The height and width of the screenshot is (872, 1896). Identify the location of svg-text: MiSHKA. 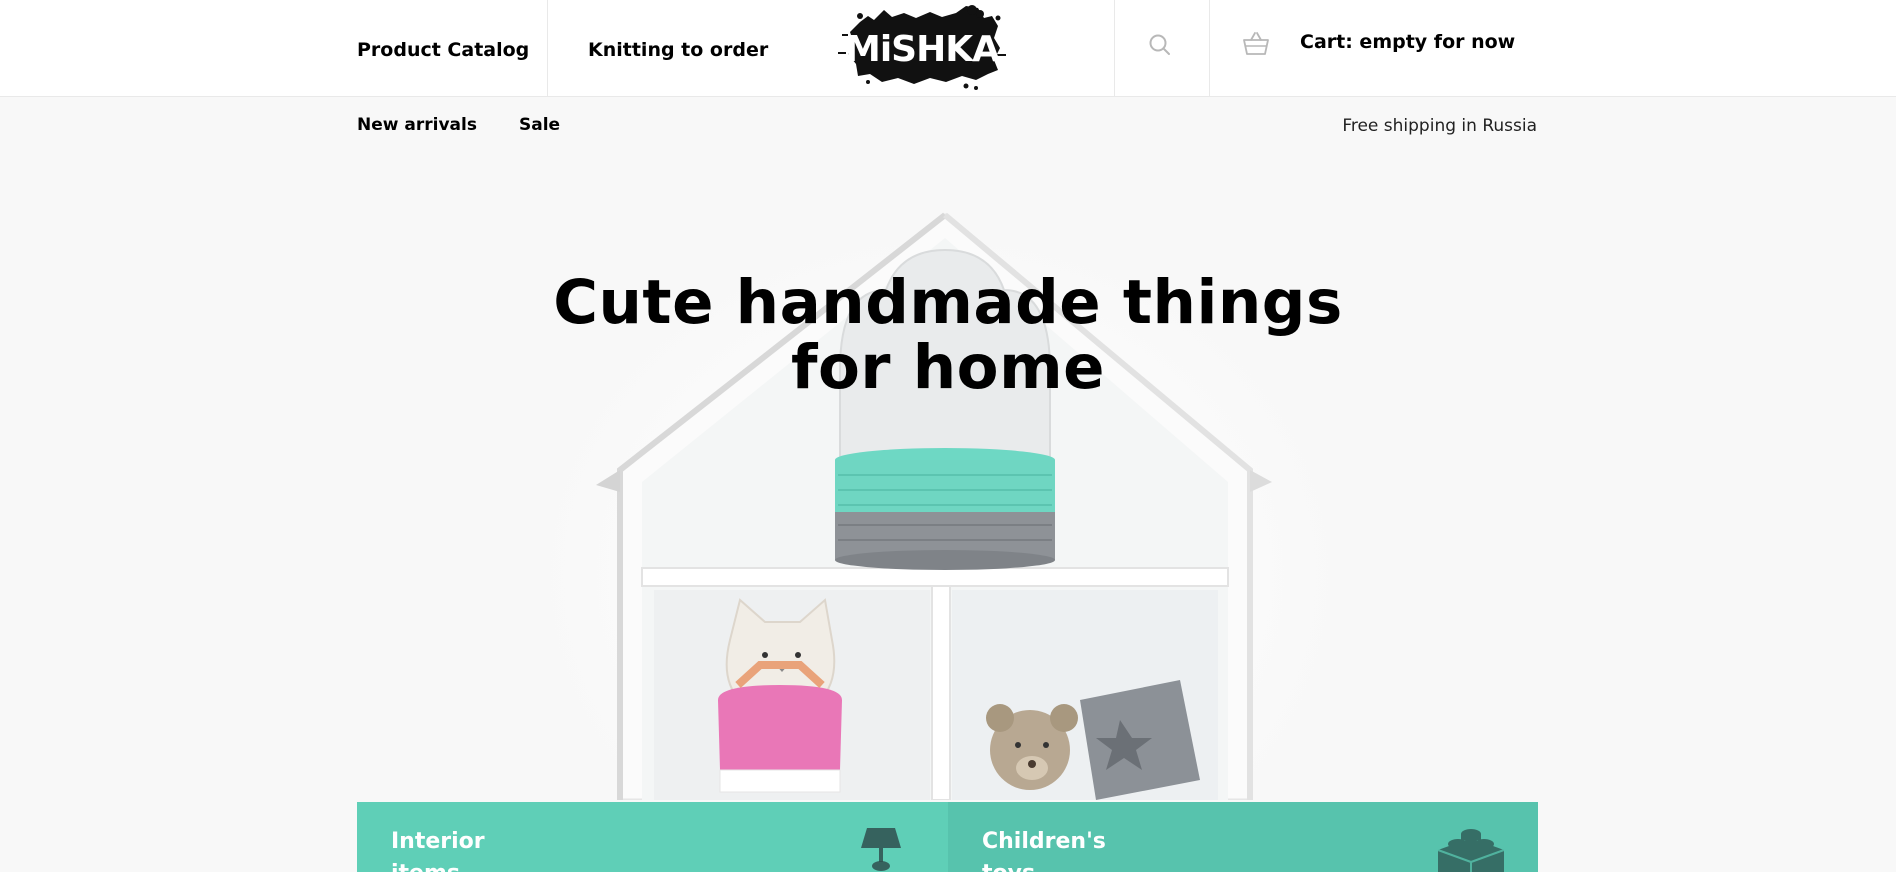
(922, 49).